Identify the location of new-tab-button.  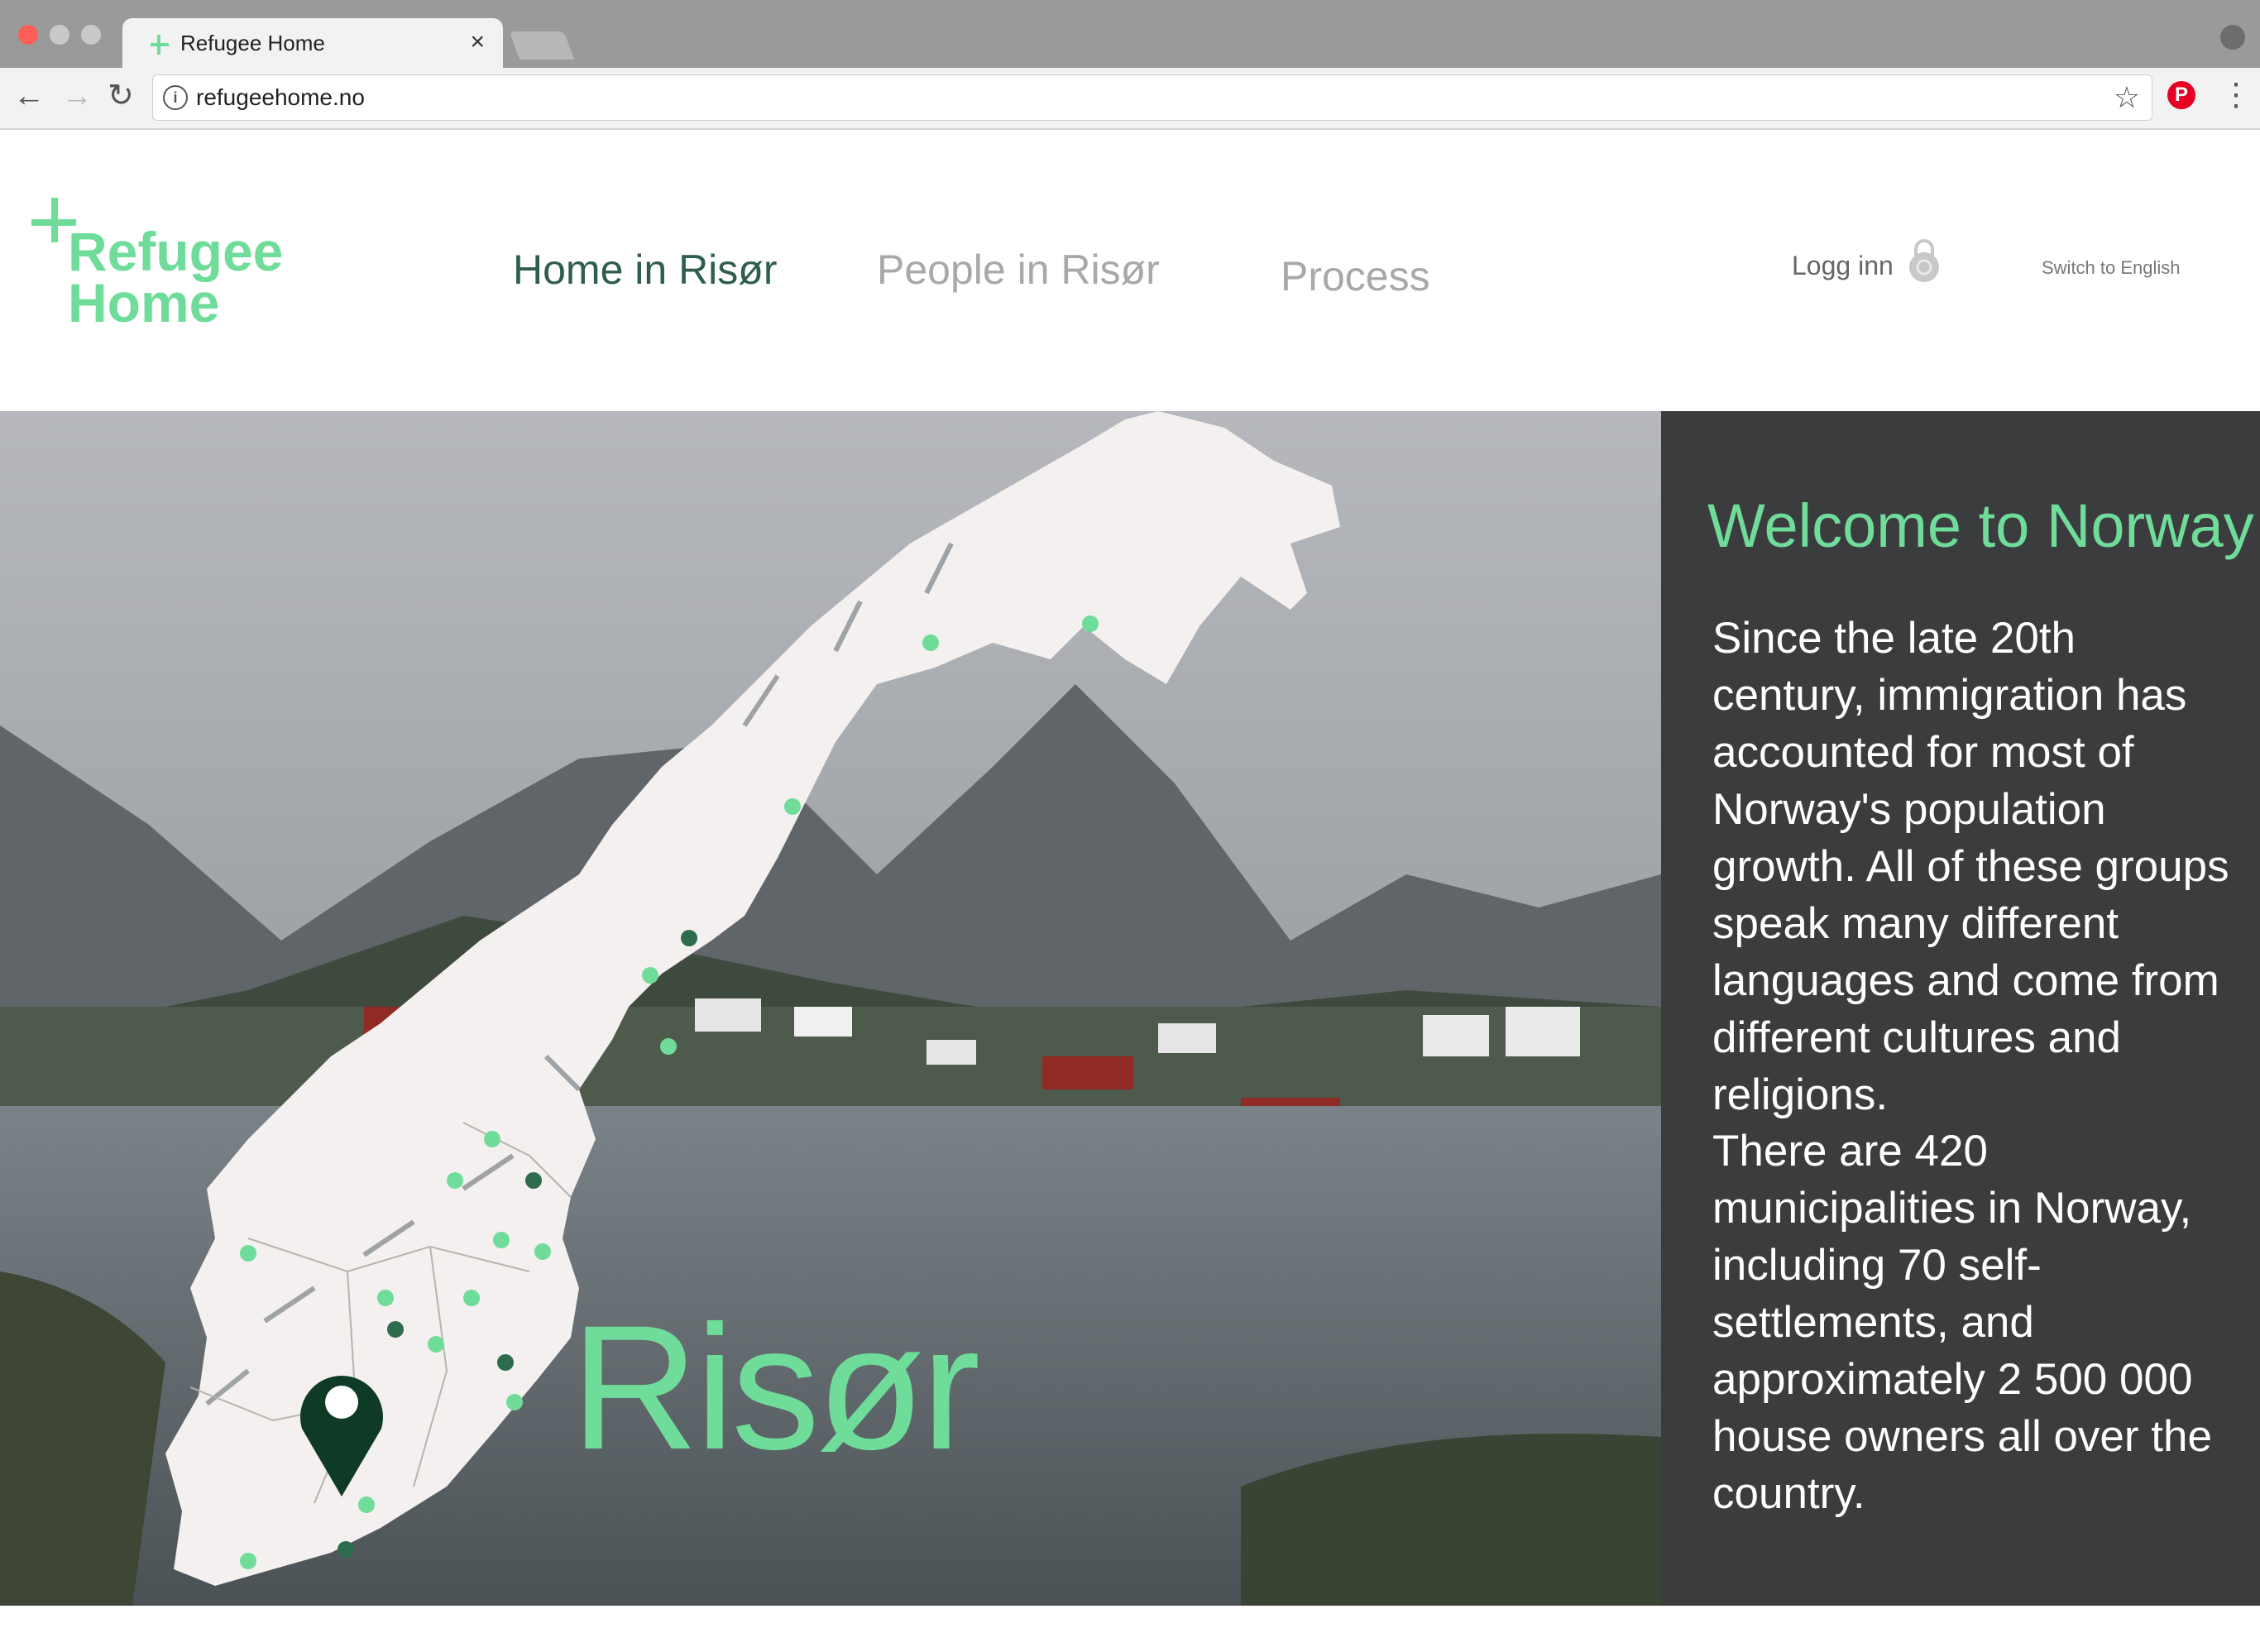
(542, 45).